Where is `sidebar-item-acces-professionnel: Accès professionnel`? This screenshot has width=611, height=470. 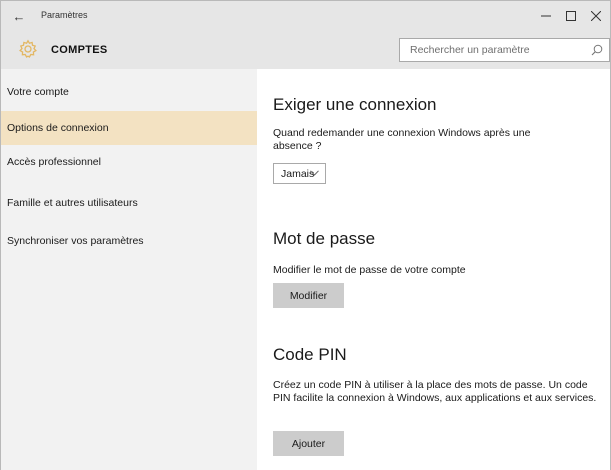 sidebar-item-acces-professionnel: Accès professionnel is located at coordinates (129, 162).